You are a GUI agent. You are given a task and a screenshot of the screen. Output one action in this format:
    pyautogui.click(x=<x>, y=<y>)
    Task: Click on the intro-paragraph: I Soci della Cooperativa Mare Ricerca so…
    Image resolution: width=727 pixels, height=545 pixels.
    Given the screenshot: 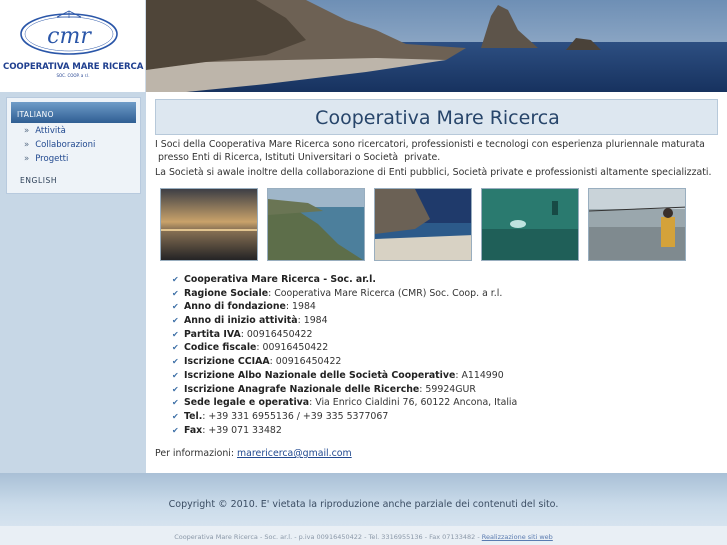 What is the action you would take?
    pyautogui.click(x=436, y=151)
    